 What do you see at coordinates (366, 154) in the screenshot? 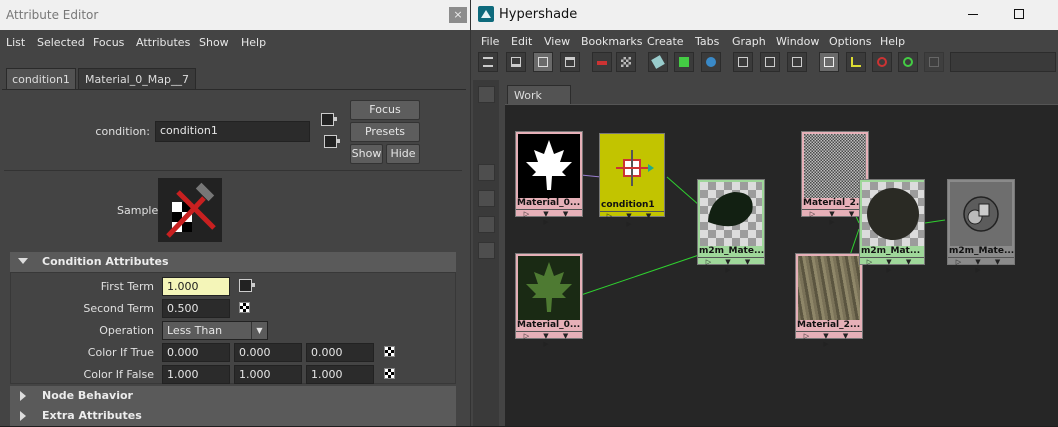
I see `show-button: Show` at bounding box center [366, 154].